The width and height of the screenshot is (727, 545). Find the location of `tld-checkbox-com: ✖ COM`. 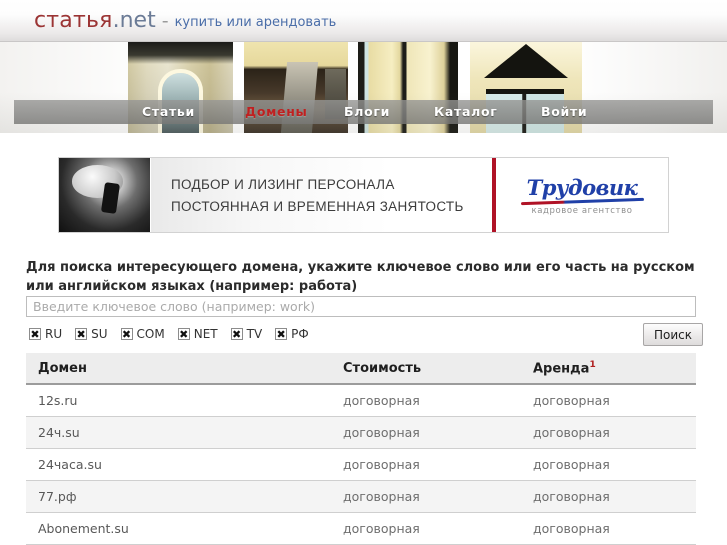

tld-checkbox-com: ✖ COM is located at coordinates (142, 334).